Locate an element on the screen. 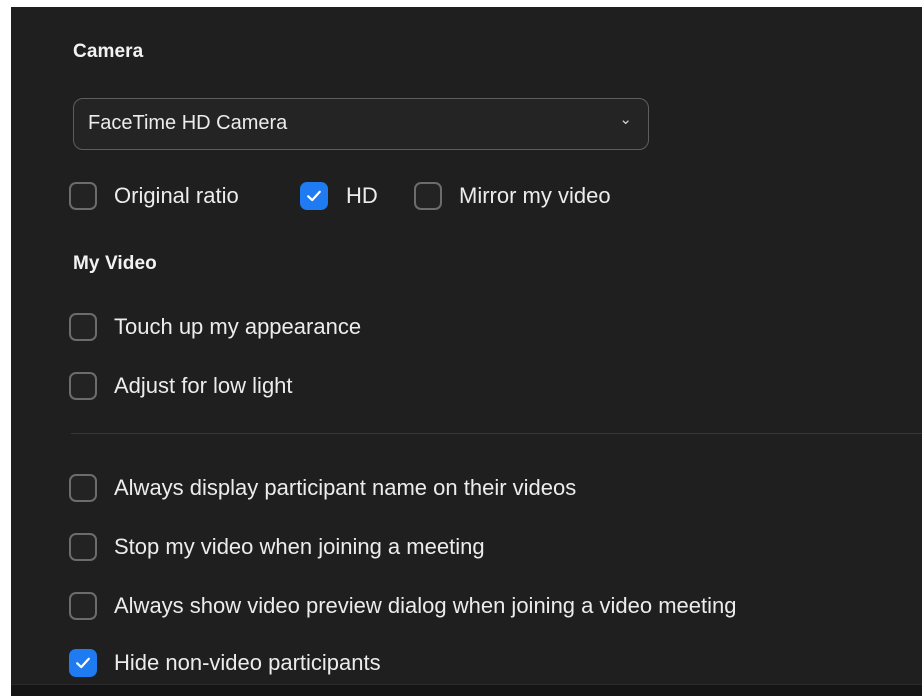  low-light-checkbox is located at coordinates (83, 386).